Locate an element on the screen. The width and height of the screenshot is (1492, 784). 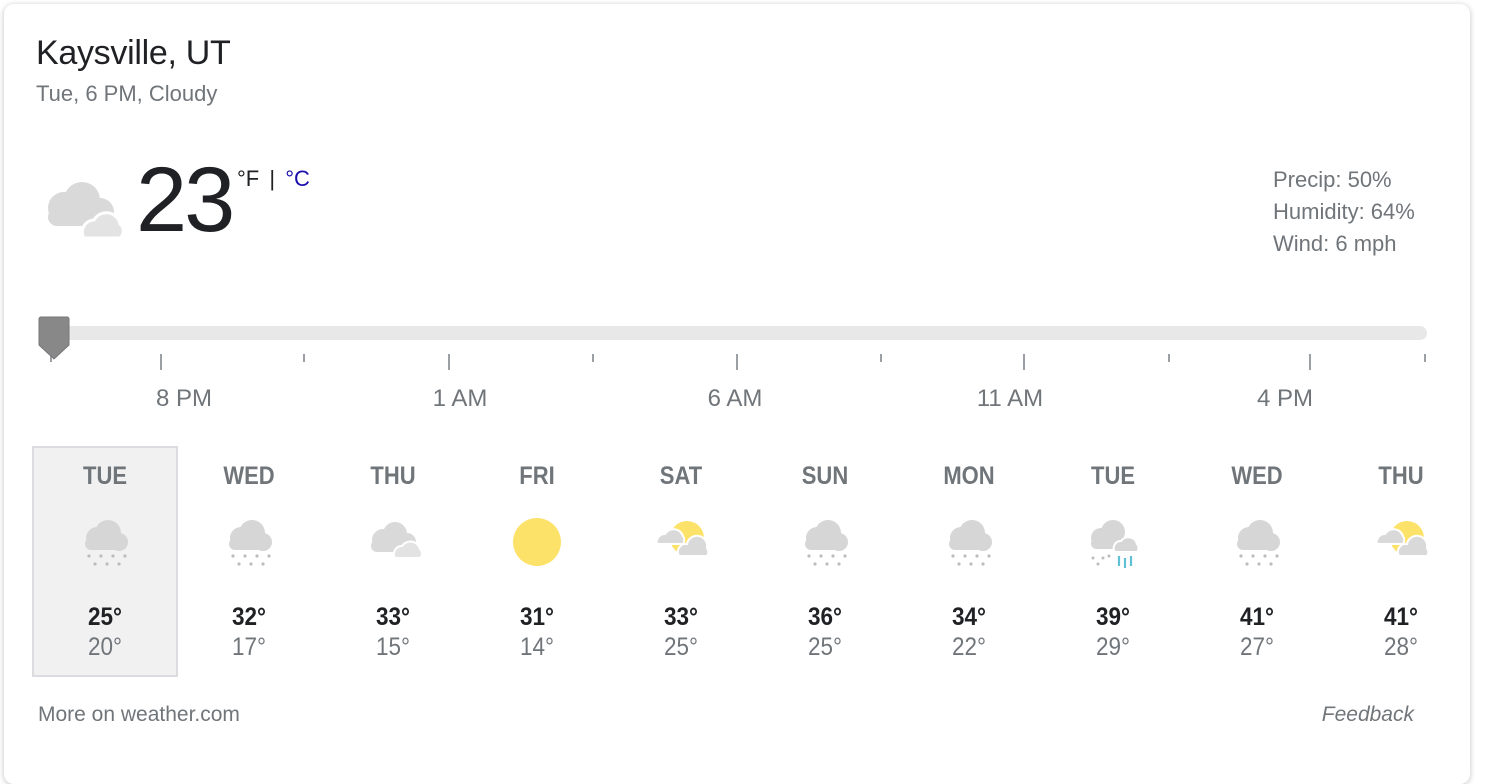
low-temp: 20° is located at coordinates (105, 647).